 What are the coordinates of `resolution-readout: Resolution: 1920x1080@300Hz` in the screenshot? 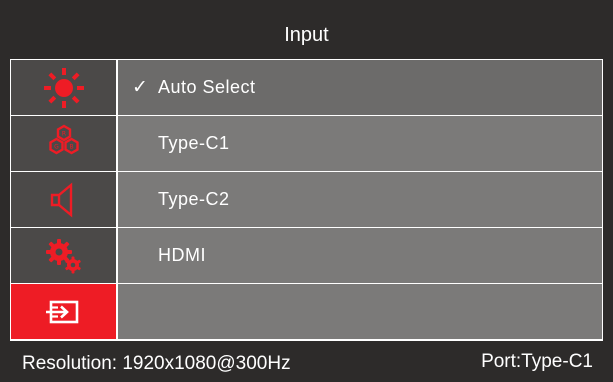 It's located at (156, 363).